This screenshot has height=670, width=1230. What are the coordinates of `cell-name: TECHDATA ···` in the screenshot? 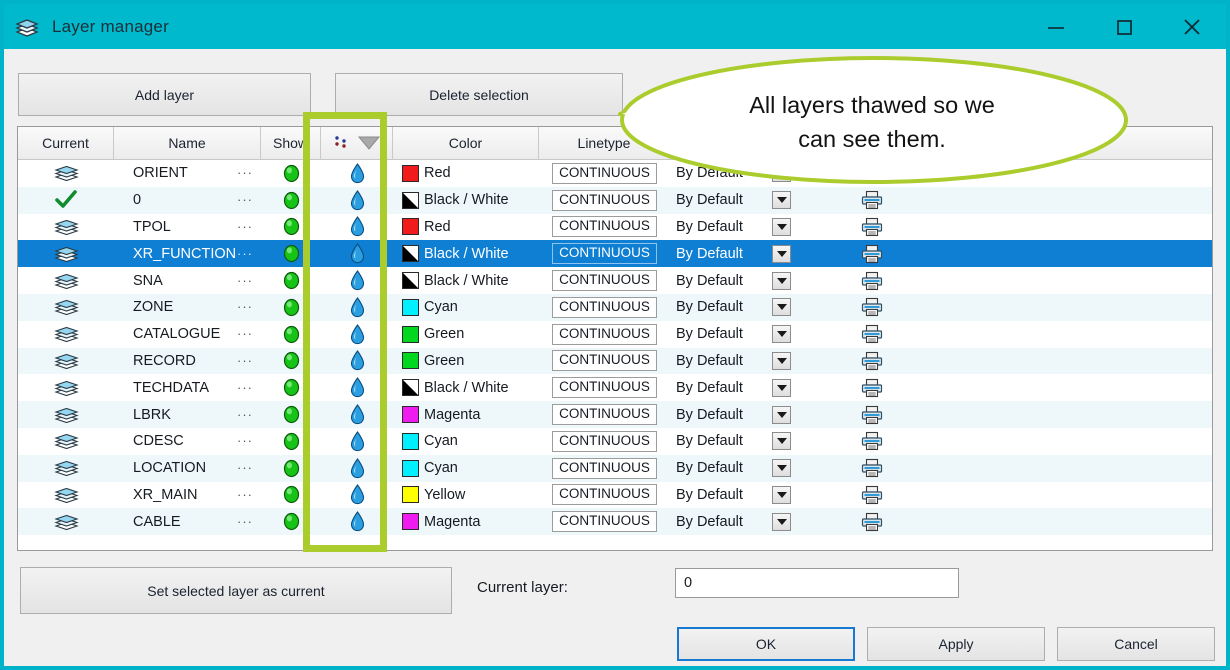 It's located at (187, 387).